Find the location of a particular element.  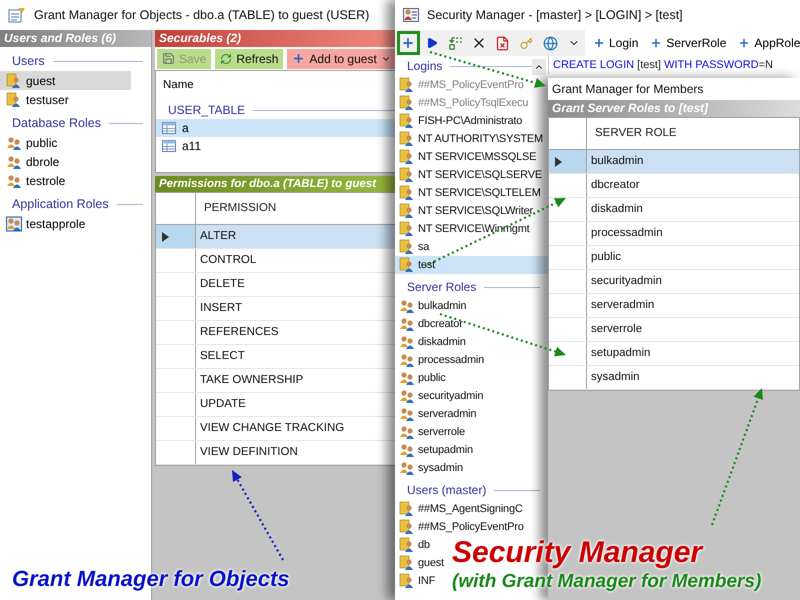

grid-cell-text: VIEW DEFINITION is located at coordinates (249, 452).